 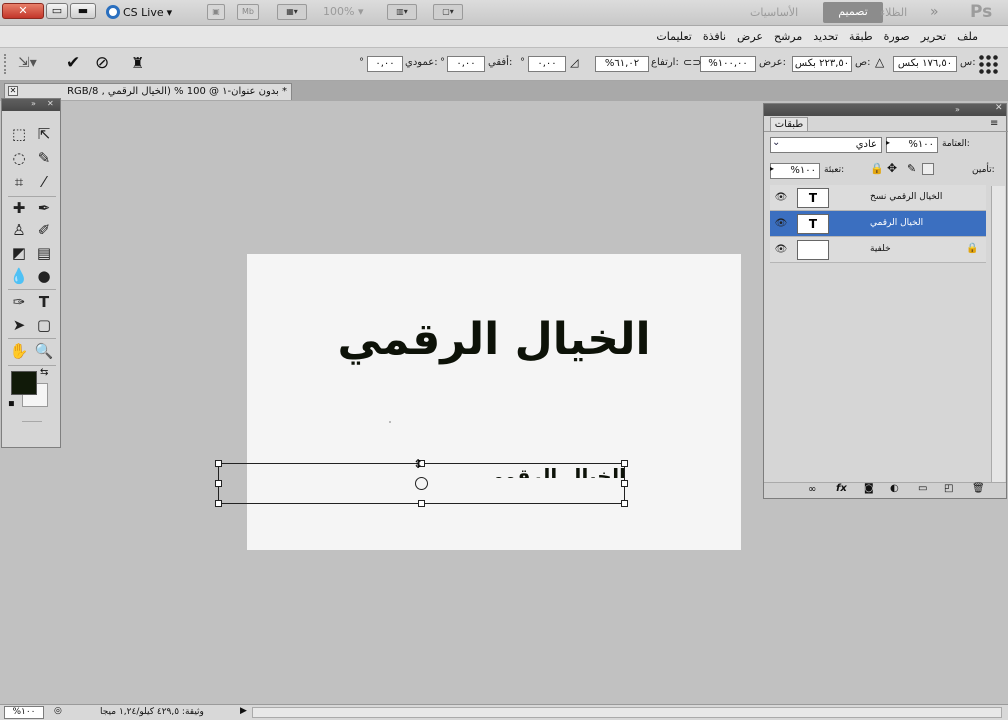 What do you see at coordinates (906, 197) in the screenshot?
I see `layer-name: الخيال الرقمي نسخ` at bounding box center [906, 197].